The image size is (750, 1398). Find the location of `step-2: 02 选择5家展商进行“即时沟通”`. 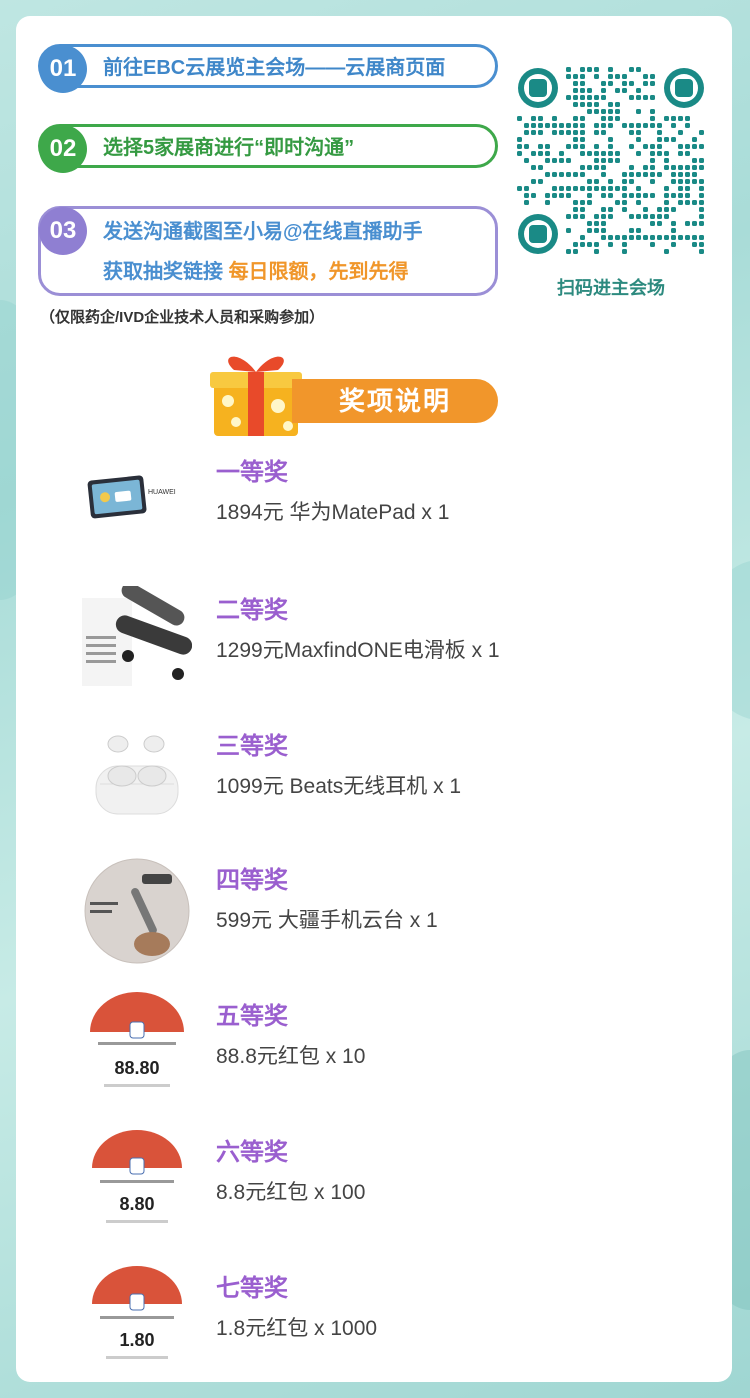

step-2: 02 选择5家展商进行“即时沟通” is located at coordinates (268, 148).